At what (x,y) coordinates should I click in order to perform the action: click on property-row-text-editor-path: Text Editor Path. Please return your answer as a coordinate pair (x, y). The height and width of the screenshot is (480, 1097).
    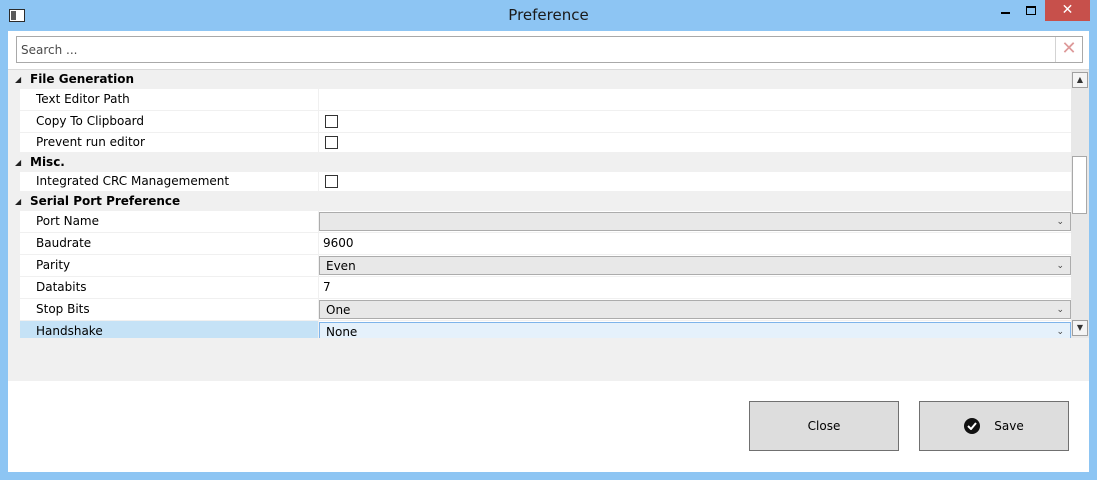
    Looking at the image, I should click on (539, 100).